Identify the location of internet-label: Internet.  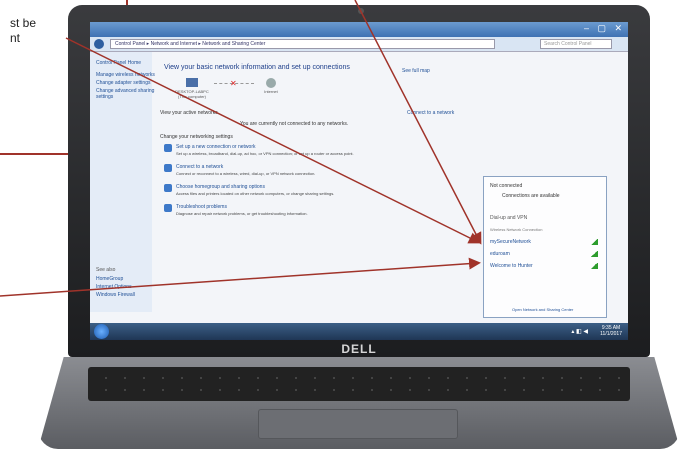
(271, 91).